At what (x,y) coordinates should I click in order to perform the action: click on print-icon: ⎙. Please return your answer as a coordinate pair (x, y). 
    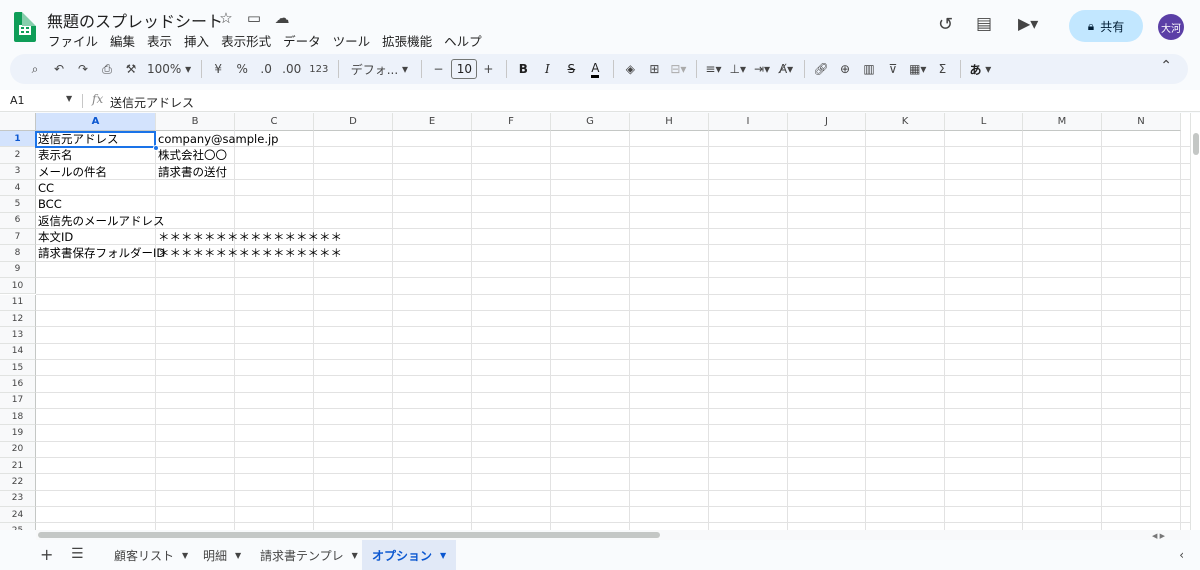
    Looking at the image, I should click on (107, 69).